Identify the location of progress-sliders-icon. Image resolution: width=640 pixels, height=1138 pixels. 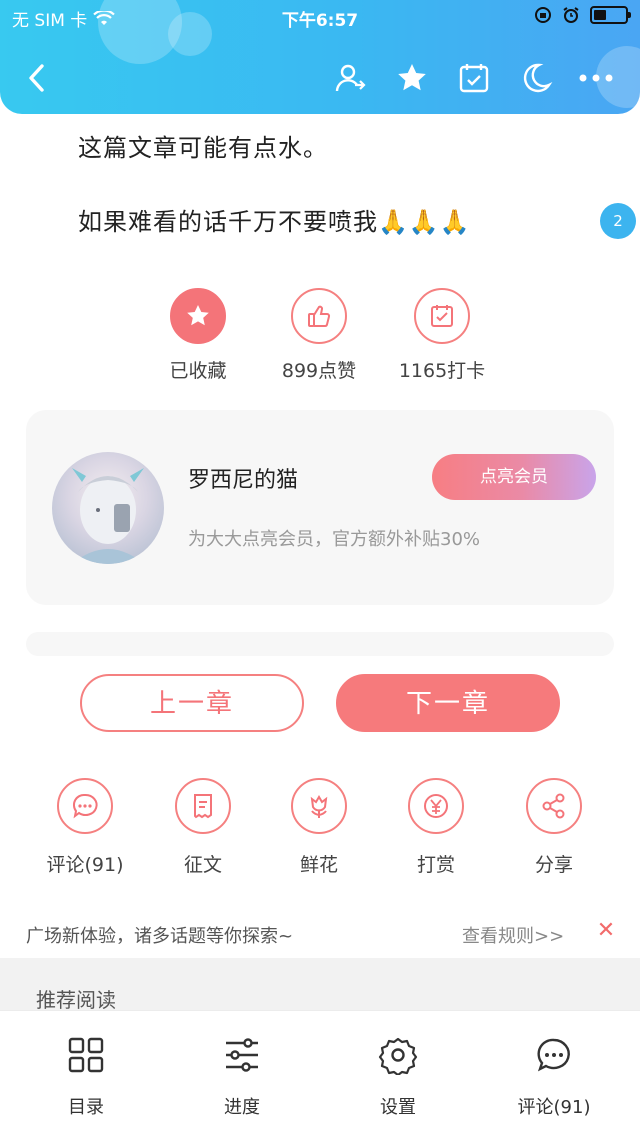
(242, 1055).